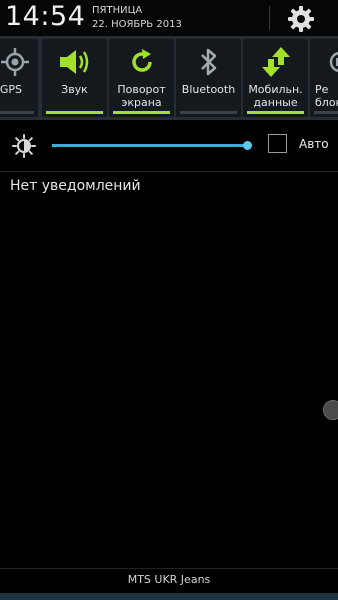  Describe the element at coordinates (169, 579) in the screenshot. I see `carrier-name: MTS UKR Jeans` at that location.